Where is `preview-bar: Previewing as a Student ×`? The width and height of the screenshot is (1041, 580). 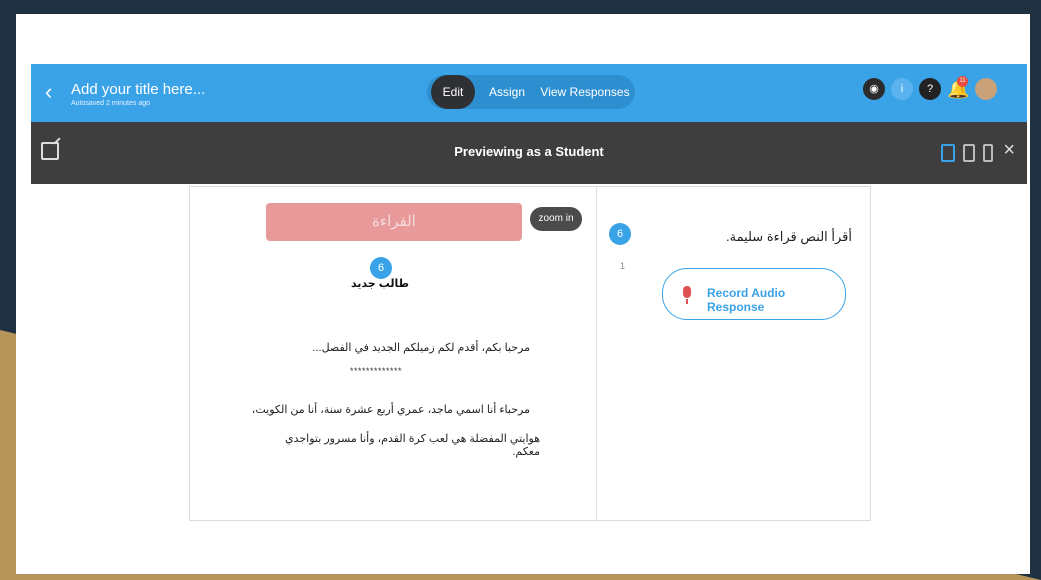
preview-bar: Previewing as a Student × is located at coordinates (529, 153).